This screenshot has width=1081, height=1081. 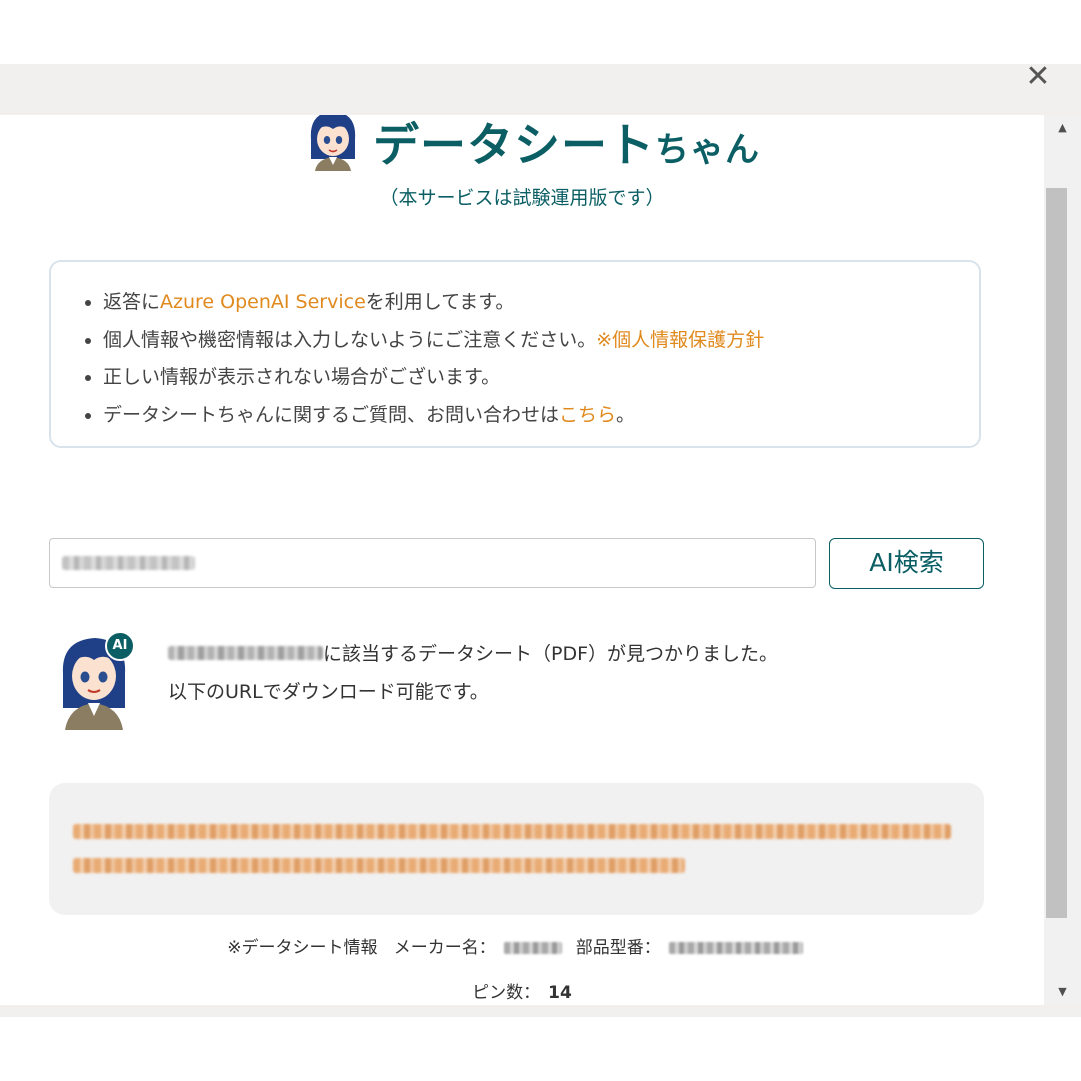 What do you see at coordinates (263, 302) in the screenshot?
I see `azure-link: Azure OpenAI Service` at bounding box center [263, 302].